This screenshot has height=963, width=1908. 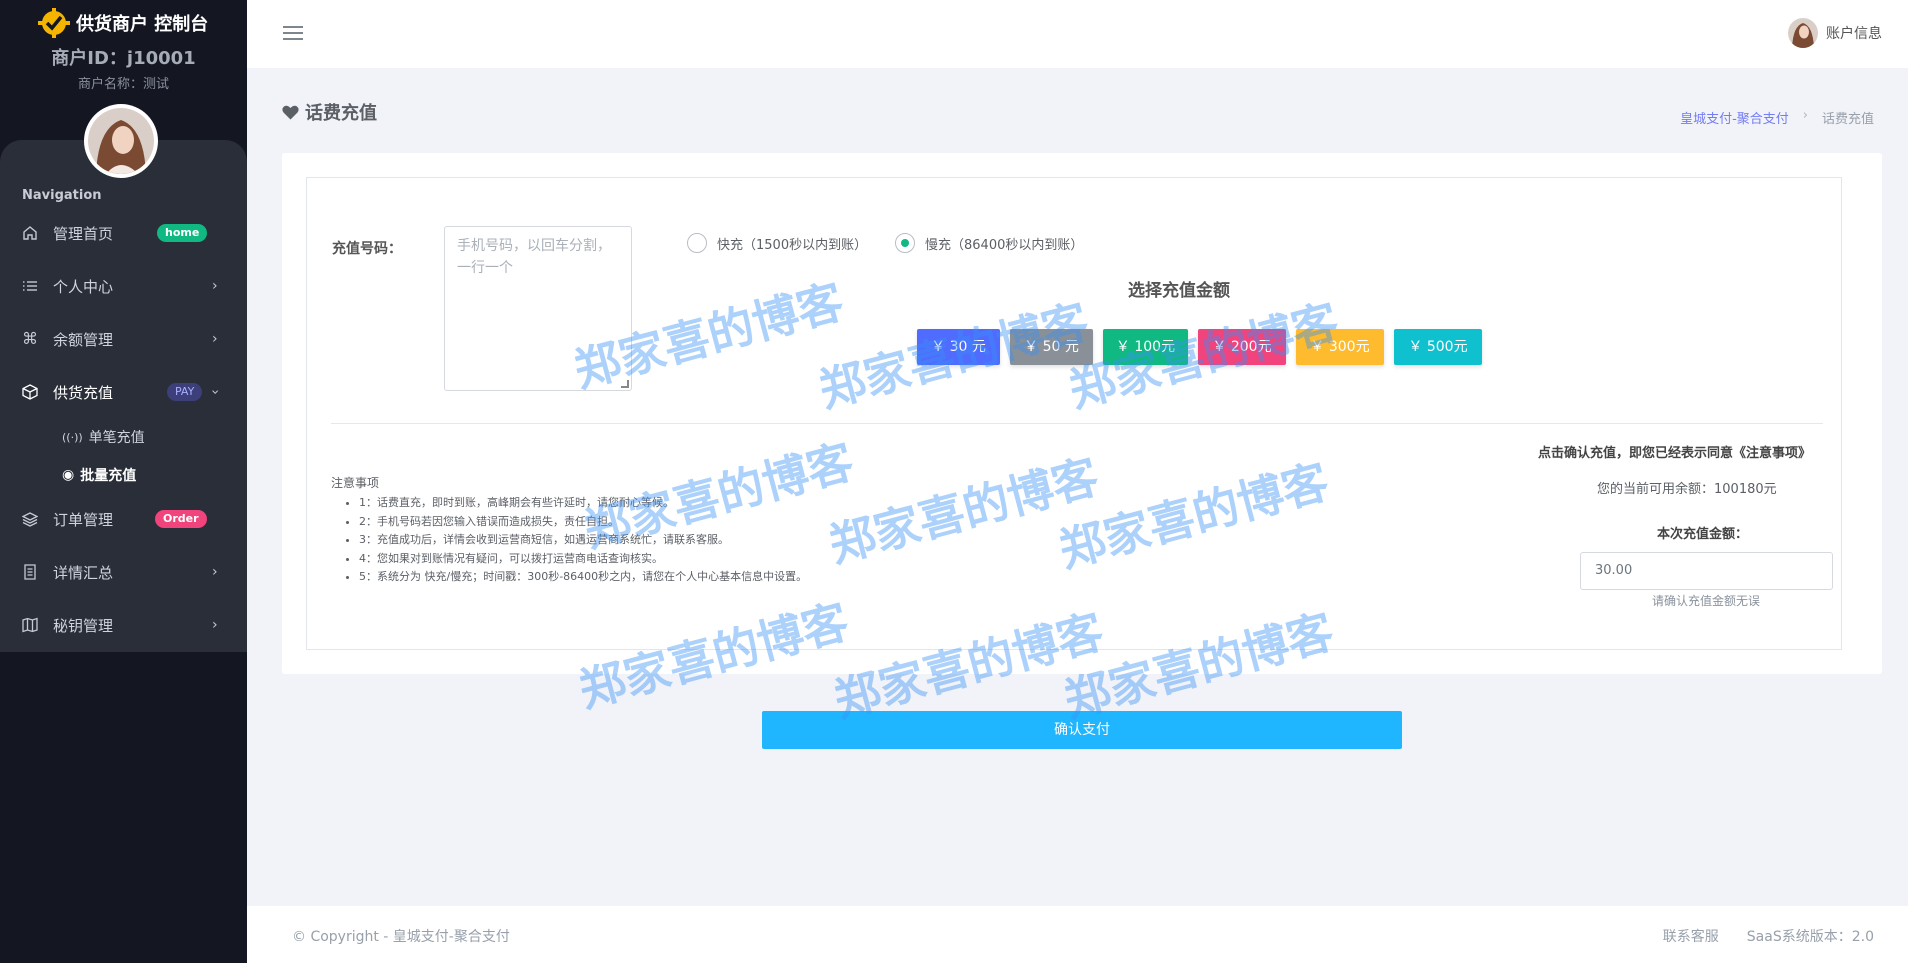 I want to click on topbar: 账户信息, so click(x=1077, y=34).